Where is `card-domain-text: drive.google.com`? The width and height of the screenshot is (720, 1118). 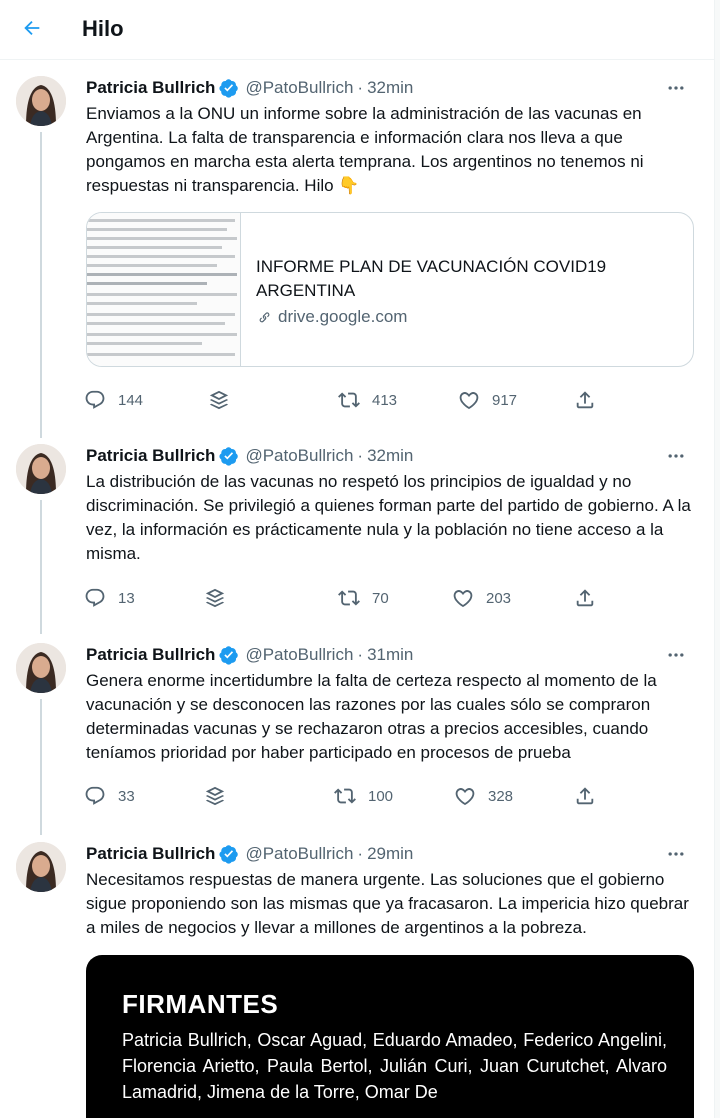
card-domain-text: drive.google.com is located at coordinates (343, 316).